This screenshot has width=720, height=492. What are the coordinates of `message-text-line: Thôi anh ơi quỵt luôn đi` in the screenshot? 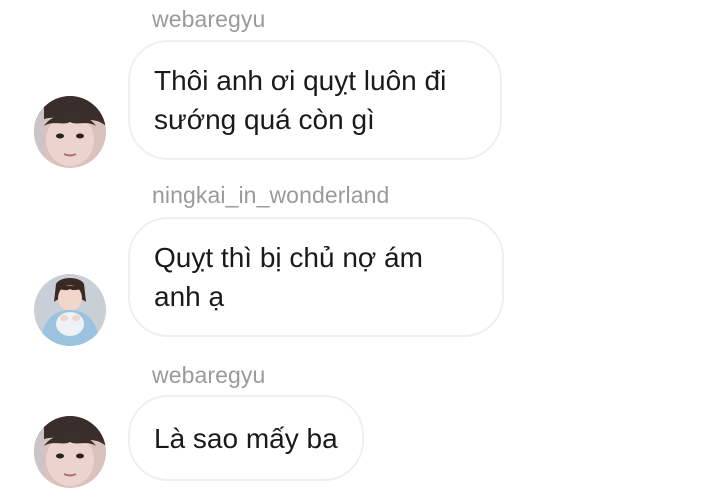 It's located at (300, 80).